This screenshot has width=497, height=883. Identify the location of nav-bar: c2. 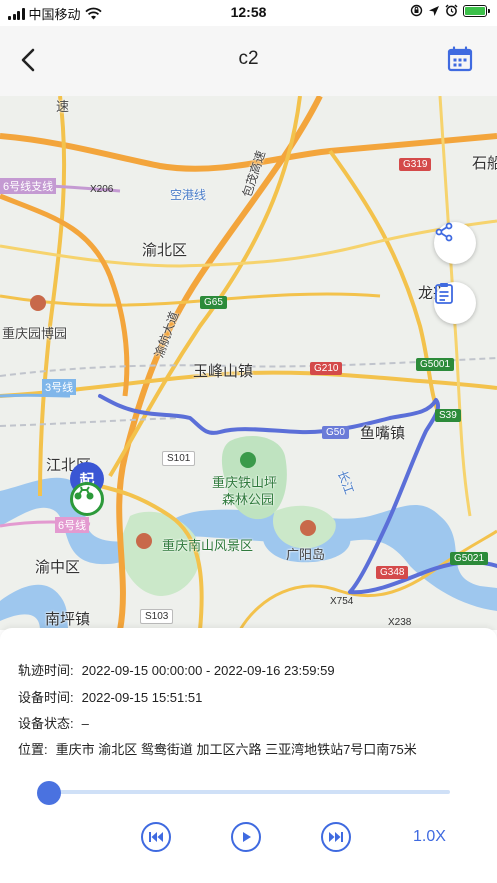
(248, 61).